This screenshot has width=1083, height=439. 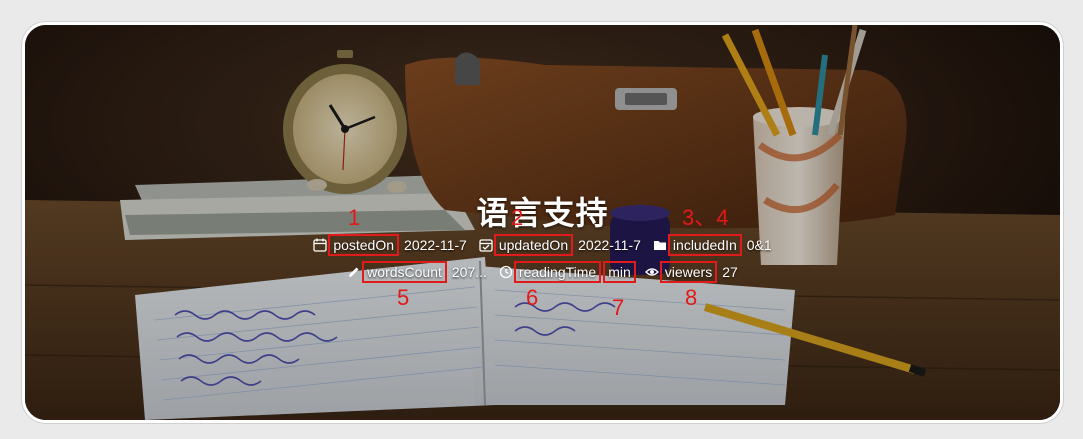 What do you see at coordinates (354, 217) in the screenshot?
I see `annotation-1: 1` at bounding box center [354, 217].